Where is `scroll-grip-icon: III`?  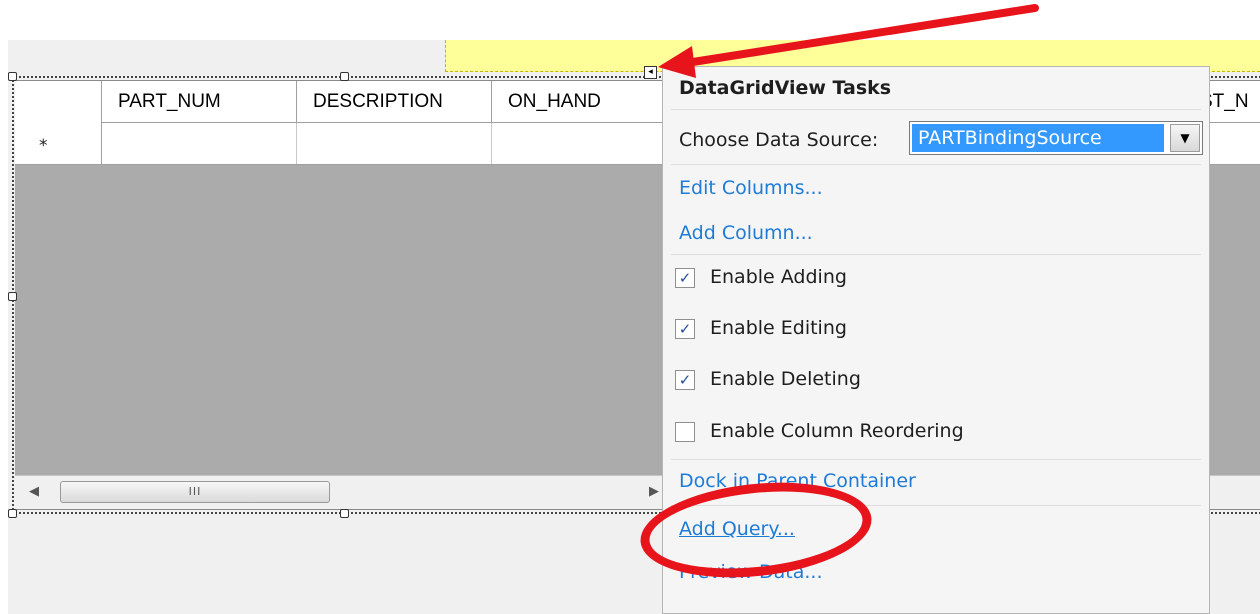
scroll-grip-icon: III is located at coordinates (195, 491).